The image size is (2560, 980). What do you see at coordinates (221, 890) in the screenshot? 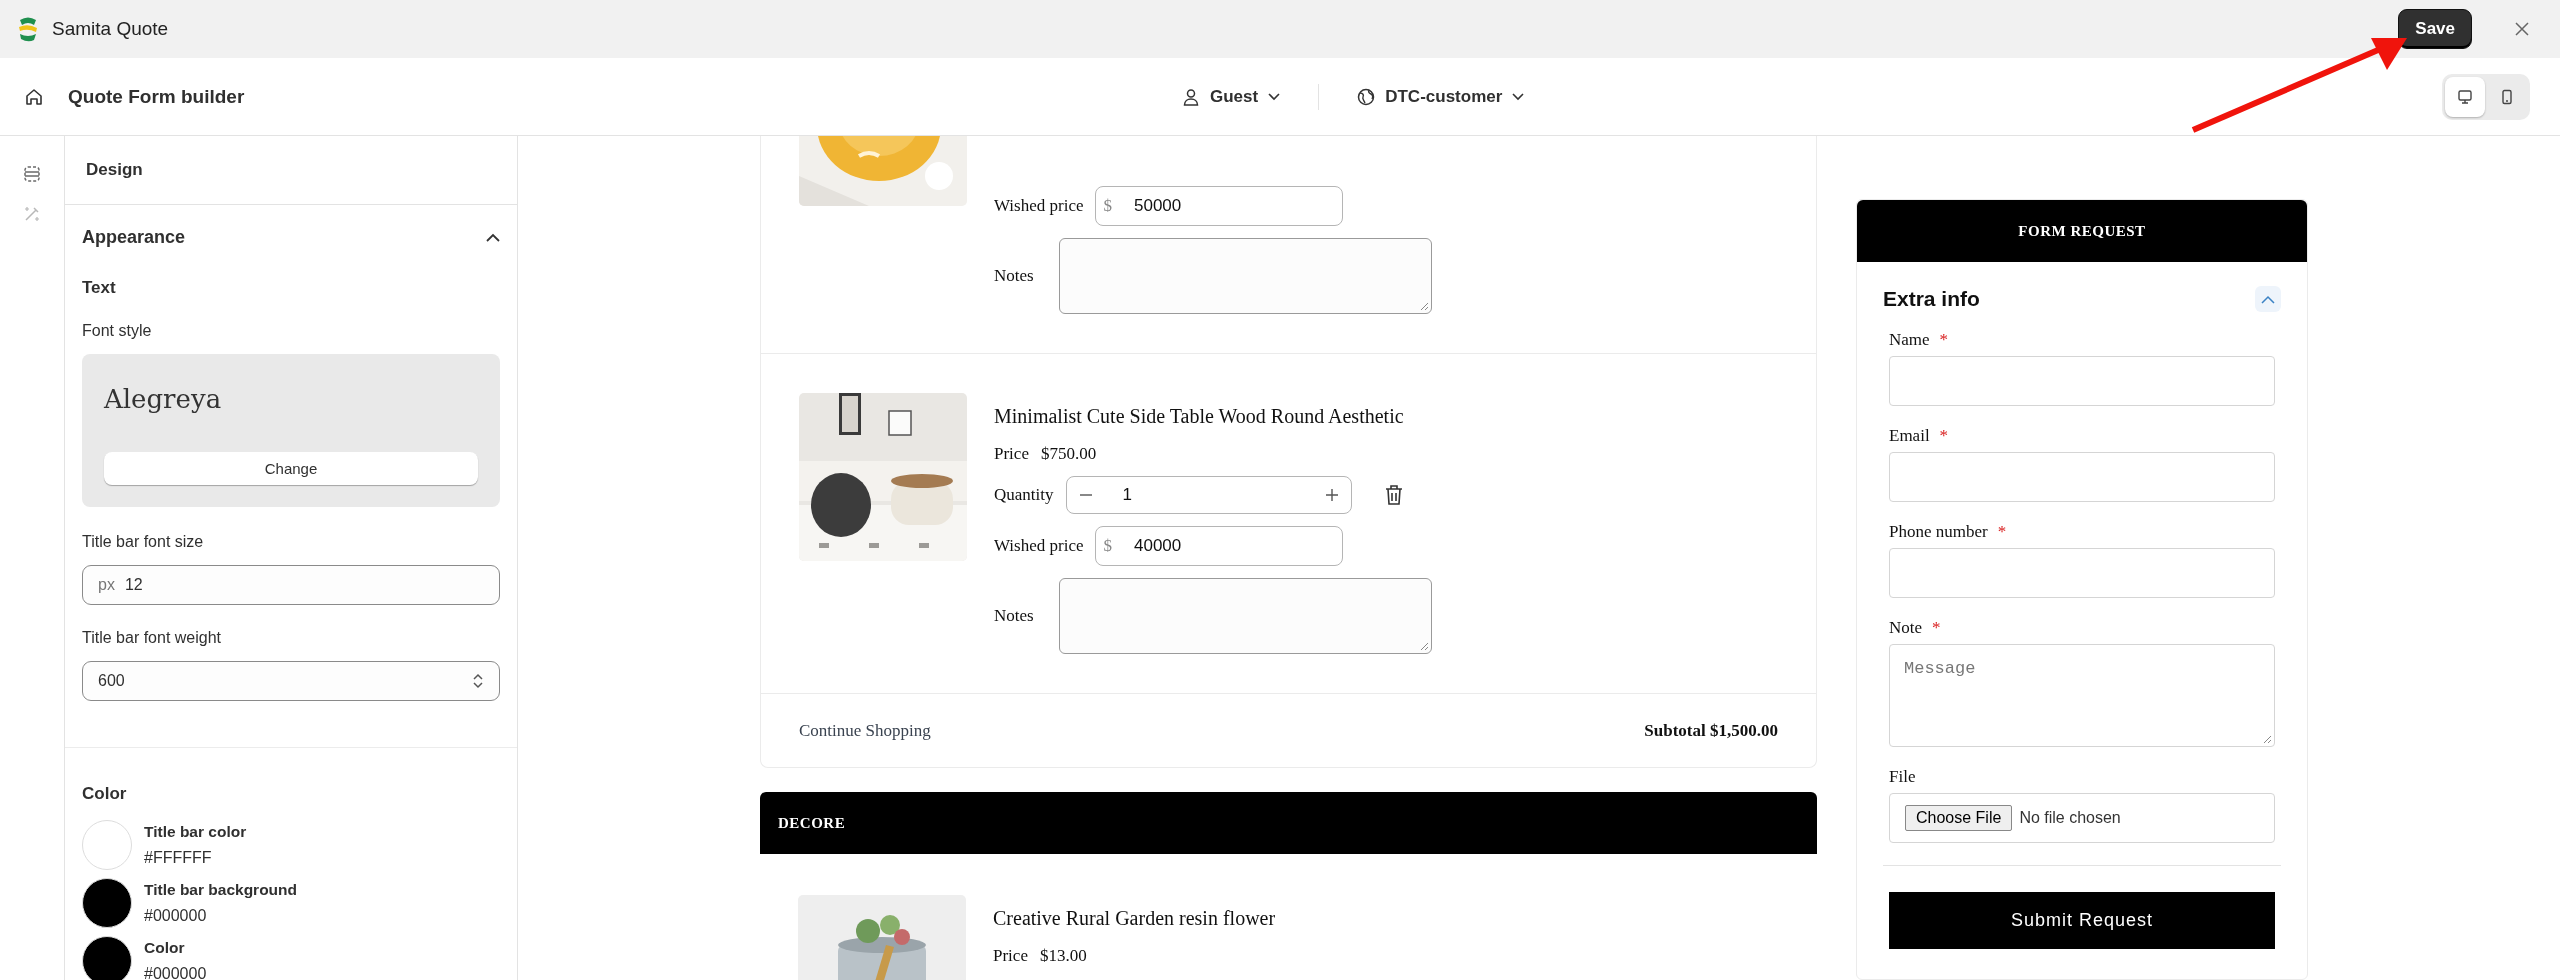
I see `color-label: Title bar background` at bounding box center [221, 890].